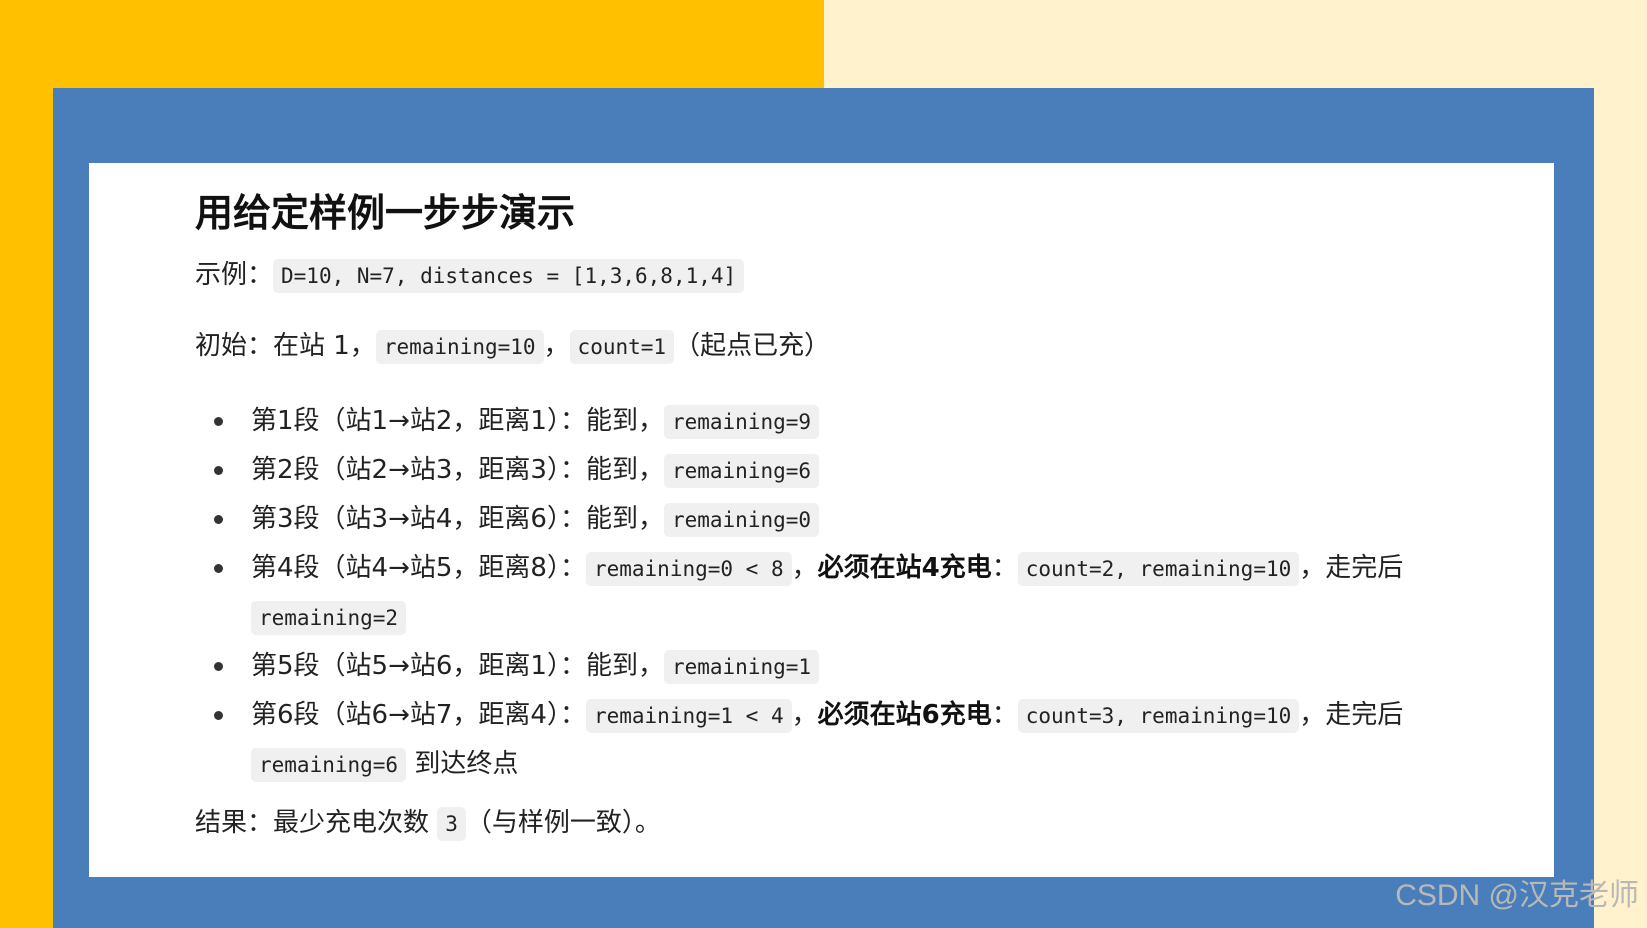  What do you see at coordinates (860, 346) in the screenshot?
I see `initial-line: 初始：在站 1， remaining=10， count=1 （起点已充）` at bounding box center [860, 346].